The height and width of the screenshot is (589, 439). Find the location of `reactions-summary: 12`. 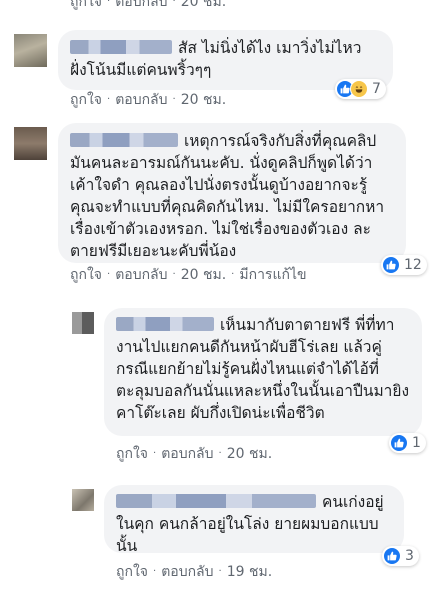

reactions-summary: 12 is located at coordinates (404, 265).